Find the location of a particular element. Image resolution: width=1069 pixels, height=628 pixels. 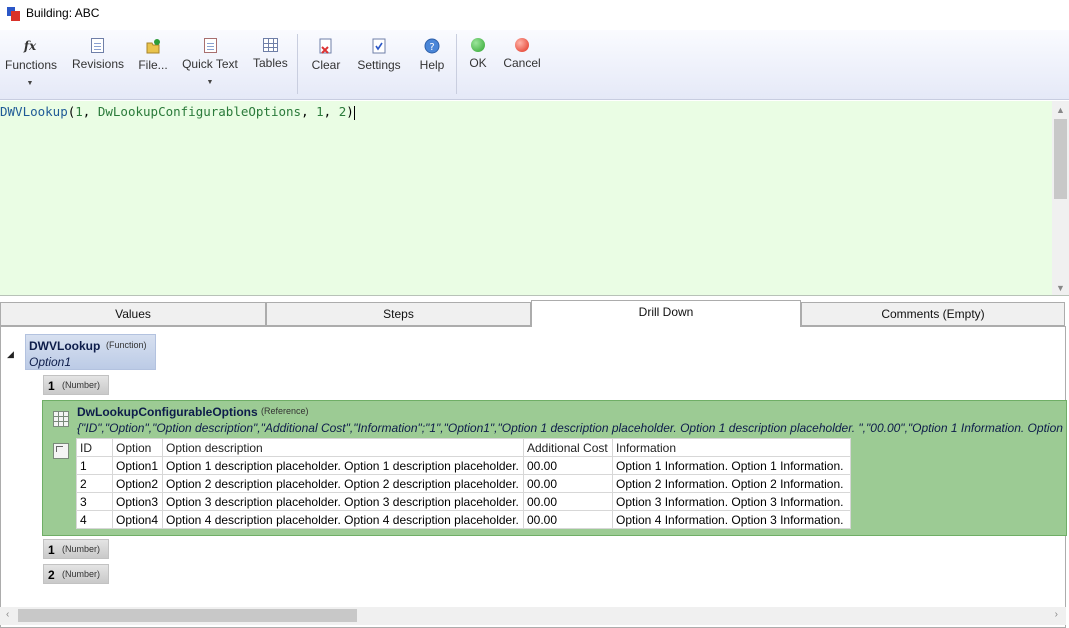

help-icon: ? is located at coordinates (432, 46).